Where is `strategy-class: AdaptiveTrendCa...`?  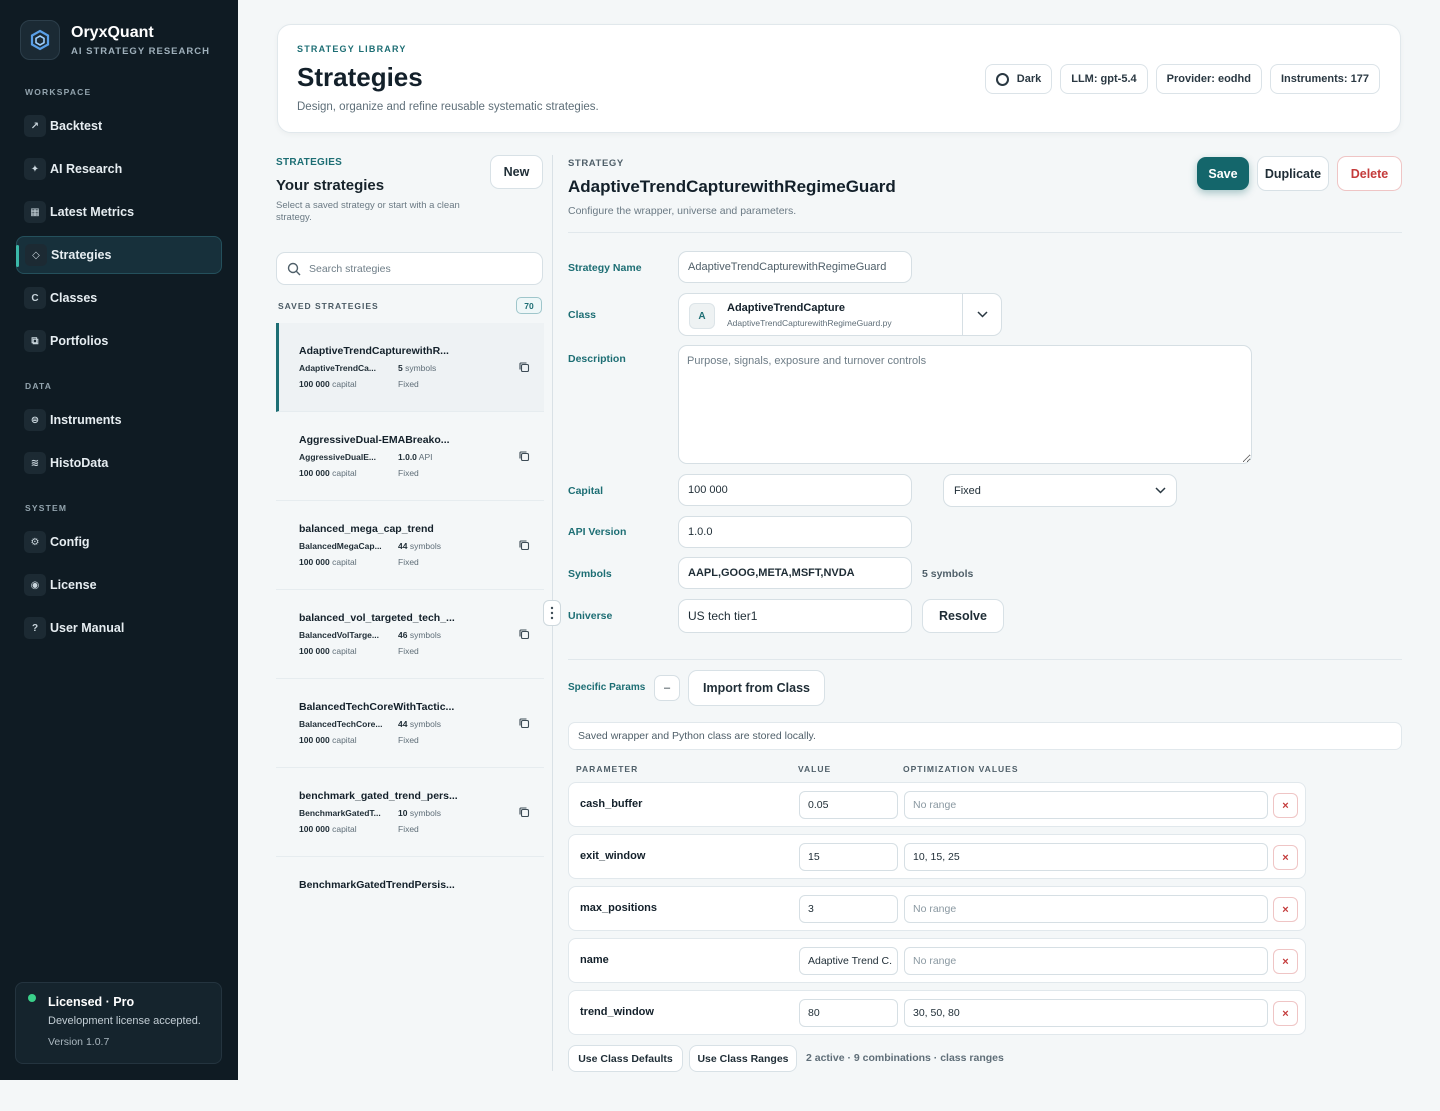
strategy-class: AdaptiveTrendCa... is located at coordinates (337, 368).